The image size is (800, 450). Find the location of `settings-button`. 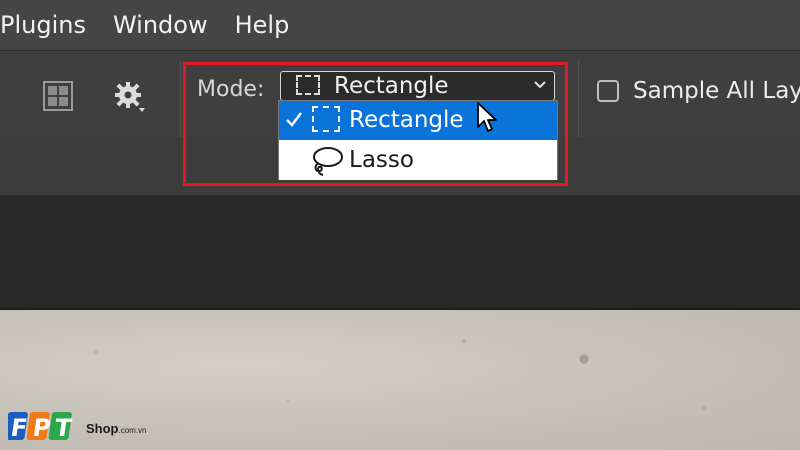

settings-button is located at coordinates (128, 96).